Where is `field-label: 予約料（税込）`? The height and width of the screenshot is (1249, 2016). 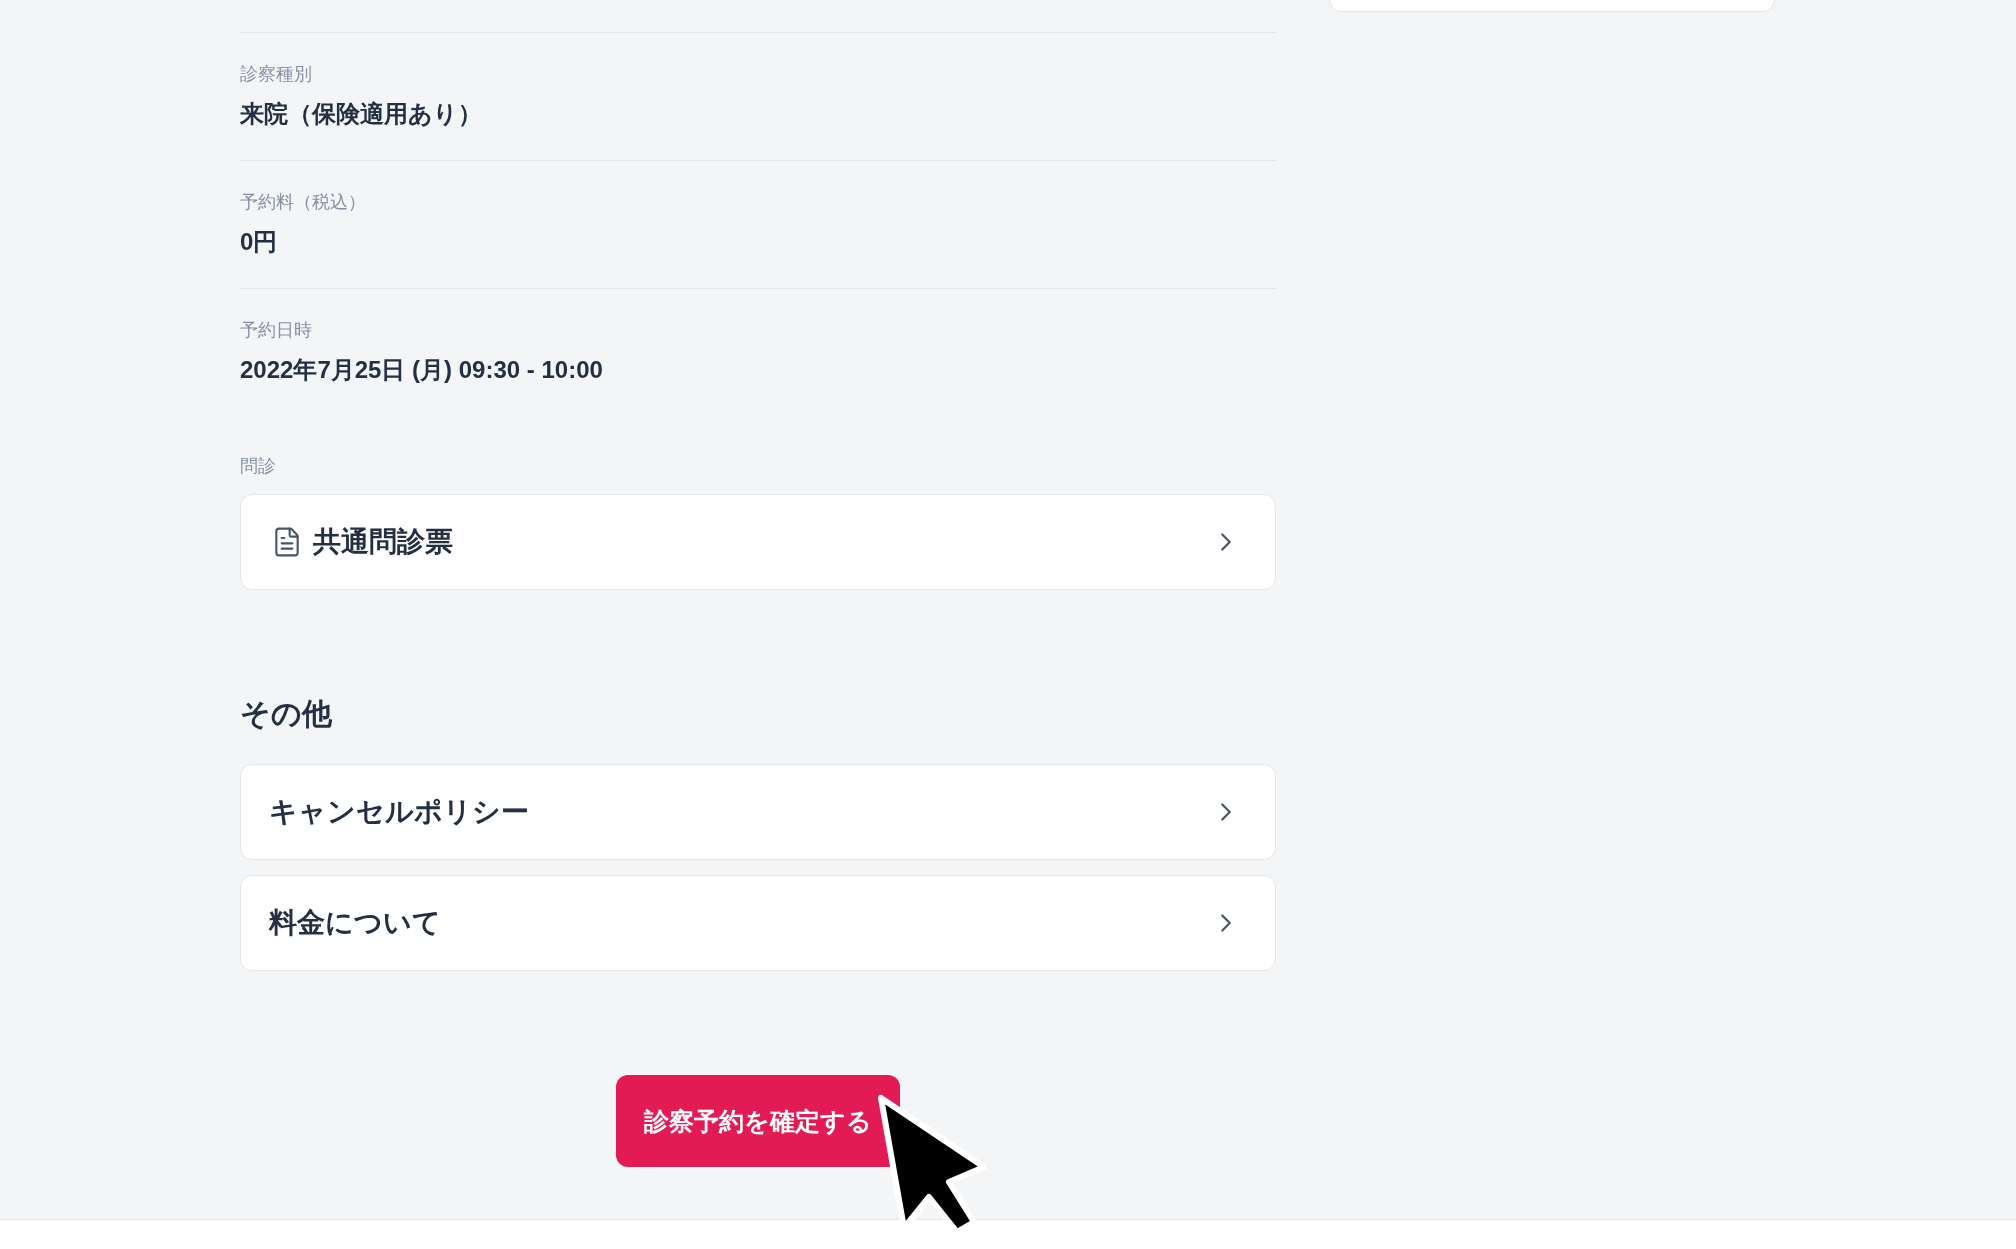
field-label: 予約料（税込） is located at coordinates (303, 202).